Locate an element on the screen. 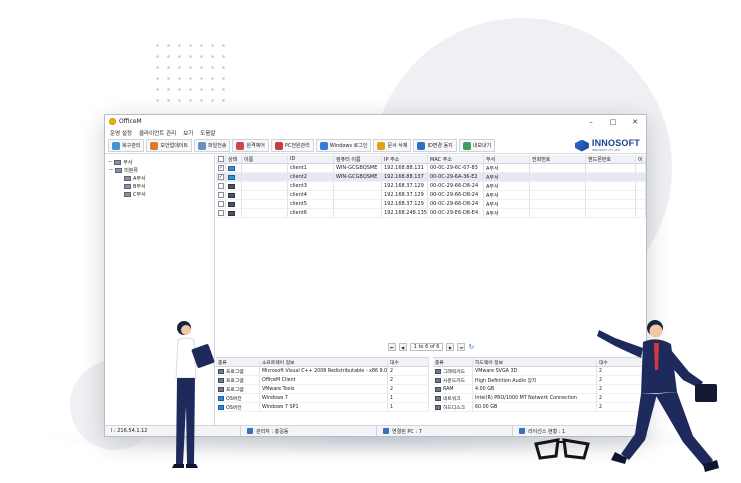 The height and width of the screenshot is (483, 741). select-all-cell is located at coordinates (221, 159).